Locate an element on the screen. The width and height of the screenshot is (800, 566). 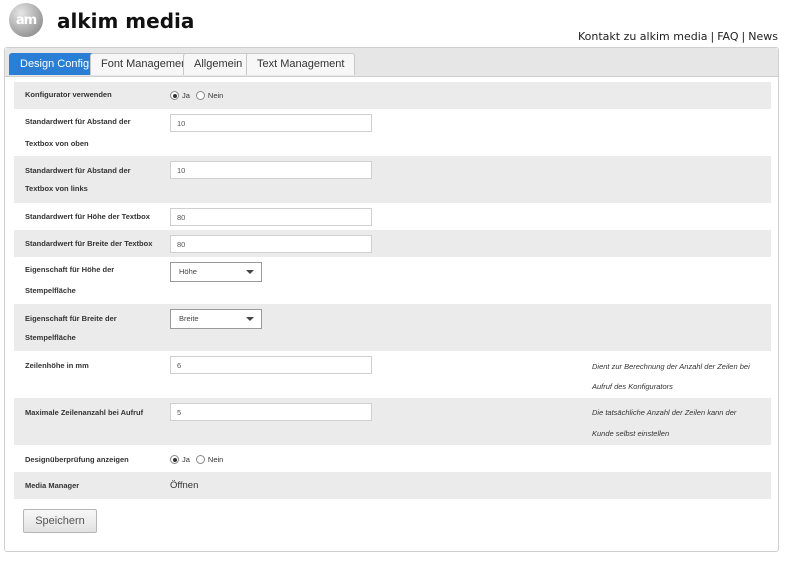
hoehe-stempel-selected: Höhe is located at coordinates (188, 271).